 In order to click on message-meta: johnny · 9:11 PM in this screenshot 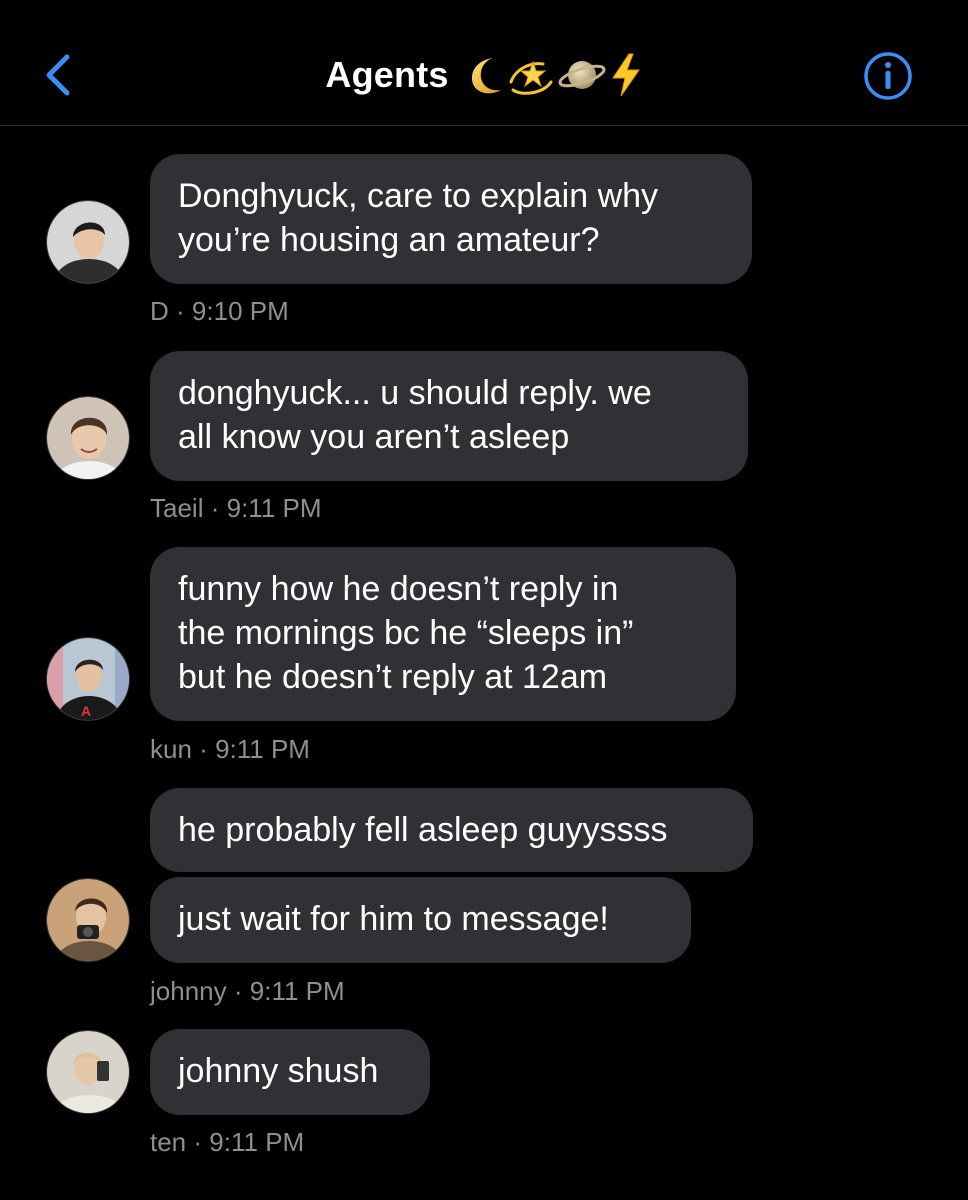, I will do `click(247, 991)`.